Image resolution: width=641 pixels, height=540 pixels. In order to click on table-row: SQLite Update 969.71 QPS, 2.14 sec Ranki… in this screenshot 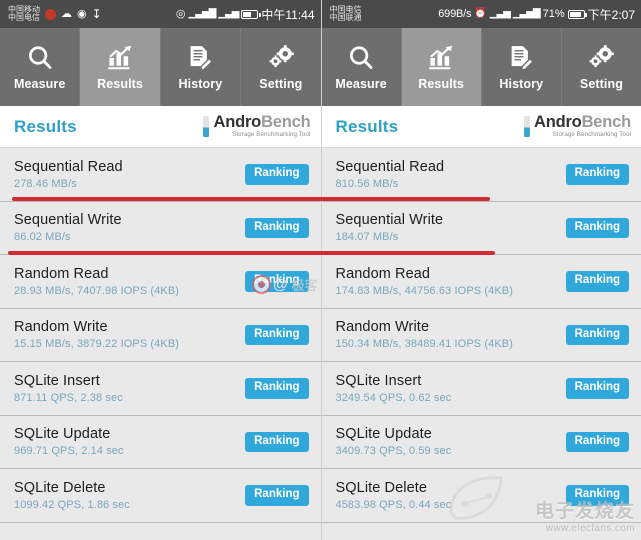, I will do `click(160, 442)`.